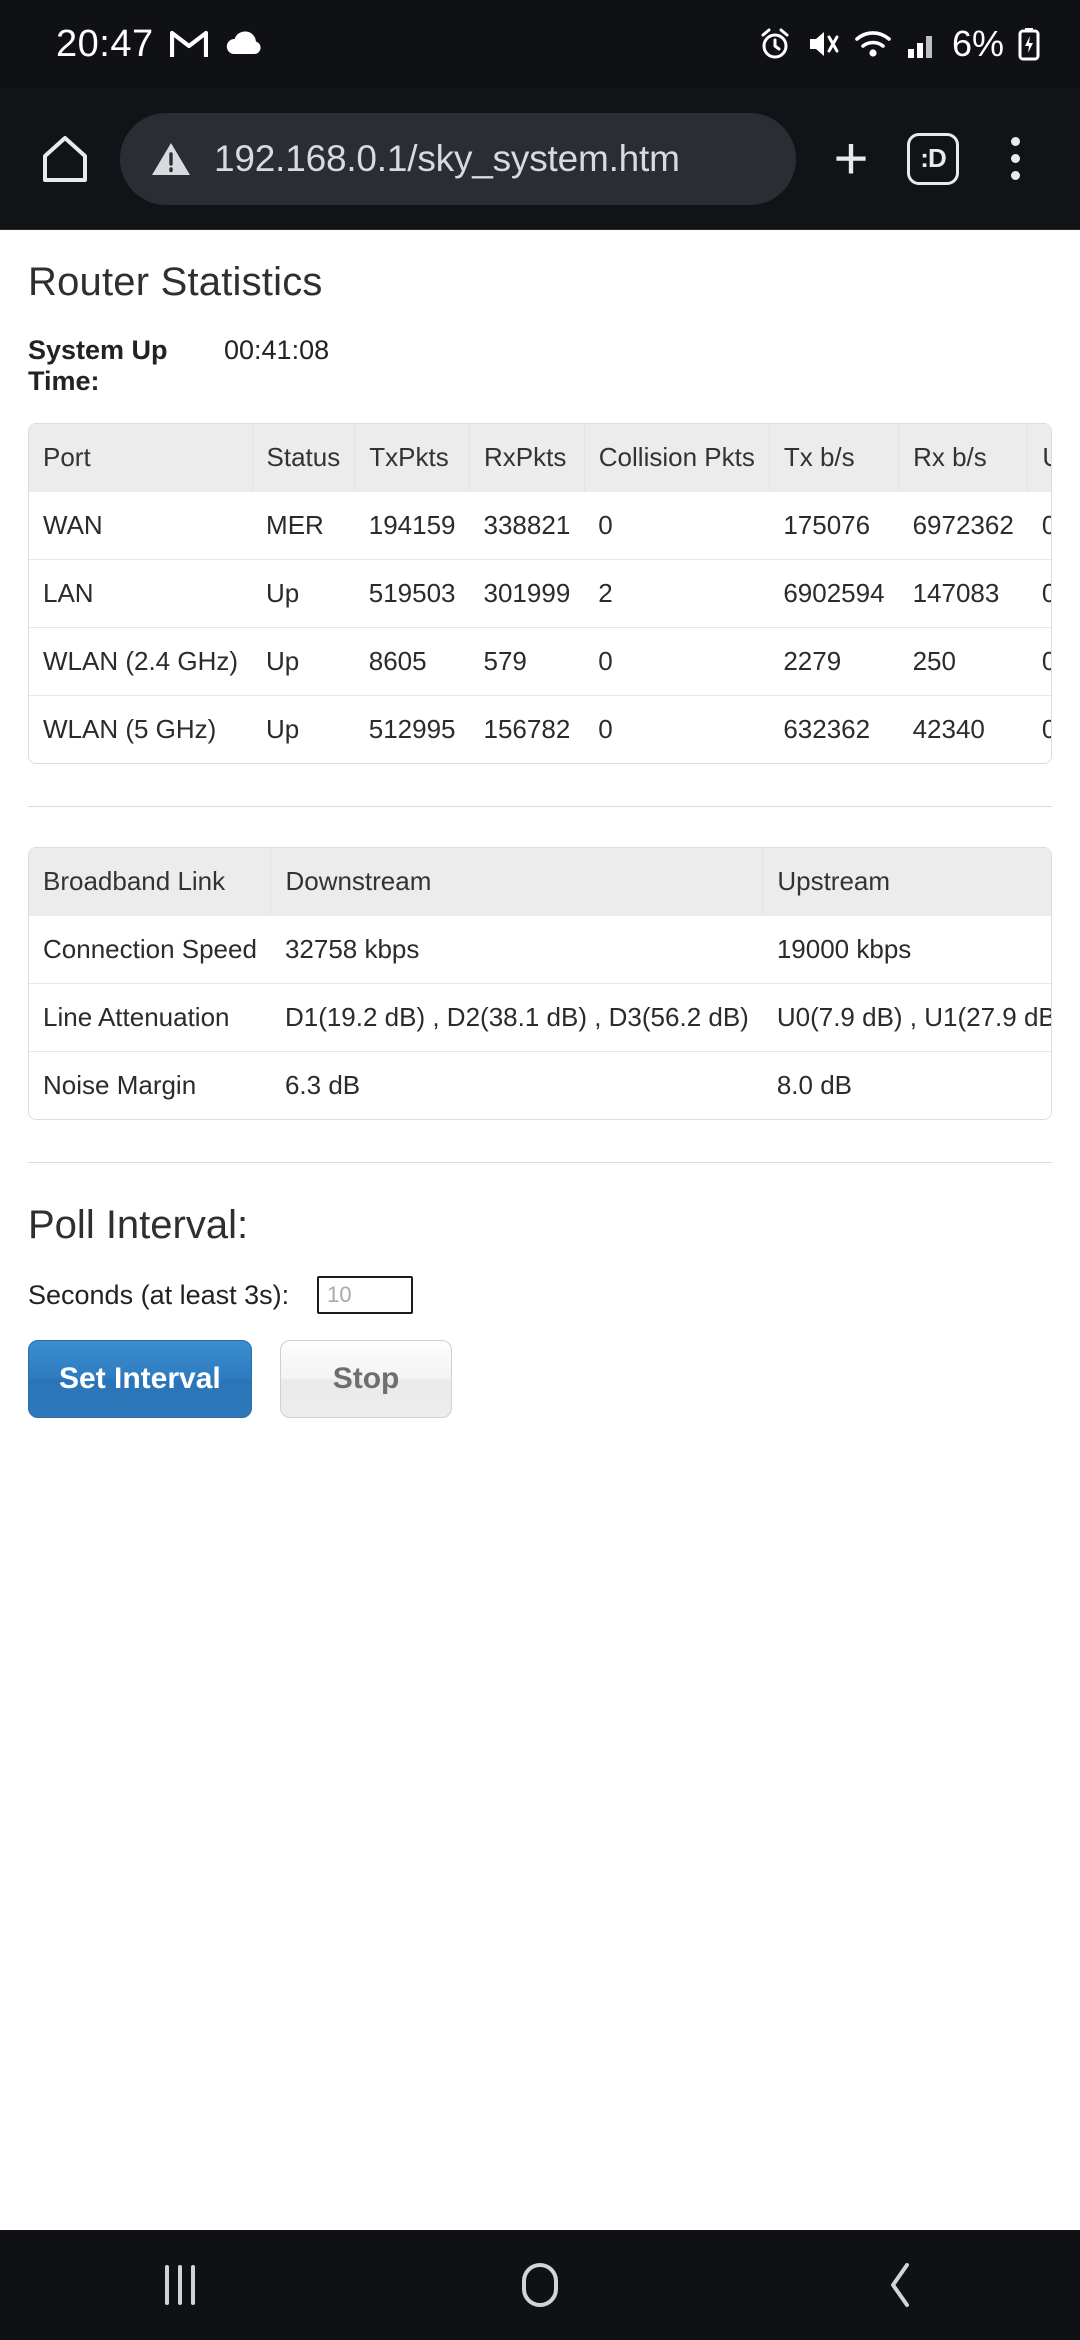 This screenshot has height=2340, width=1080. I want to click on back-button, so click(900, 2285).